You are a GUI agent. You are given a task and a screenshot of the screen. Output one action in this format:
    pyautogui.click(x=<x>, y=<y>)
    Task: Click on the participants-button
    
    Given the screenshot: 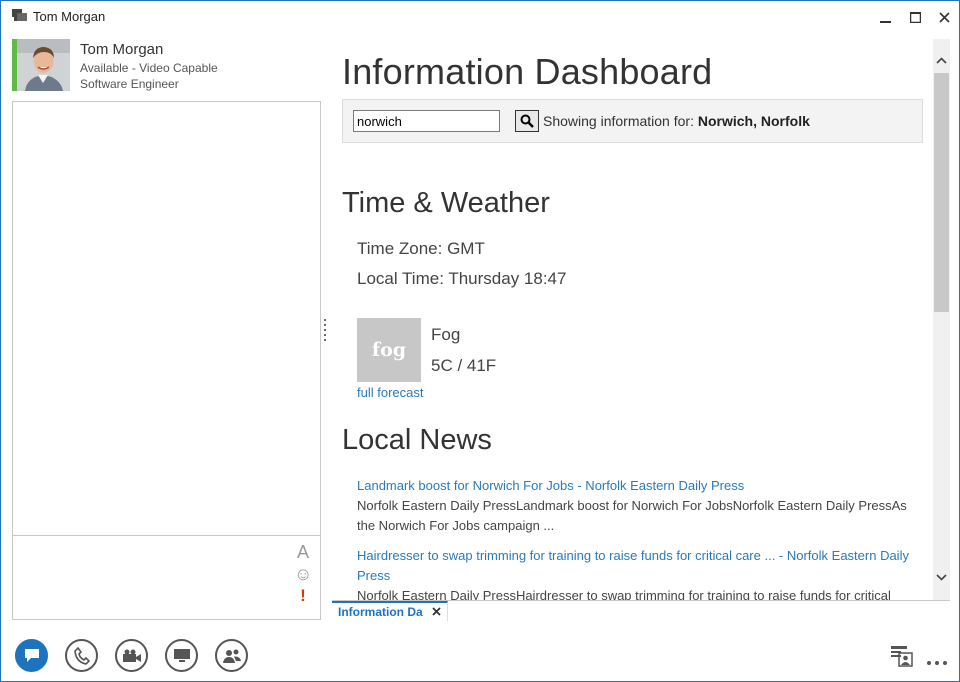 What is the action you would take?
    pyautogui.click(x=231, y=655)
    